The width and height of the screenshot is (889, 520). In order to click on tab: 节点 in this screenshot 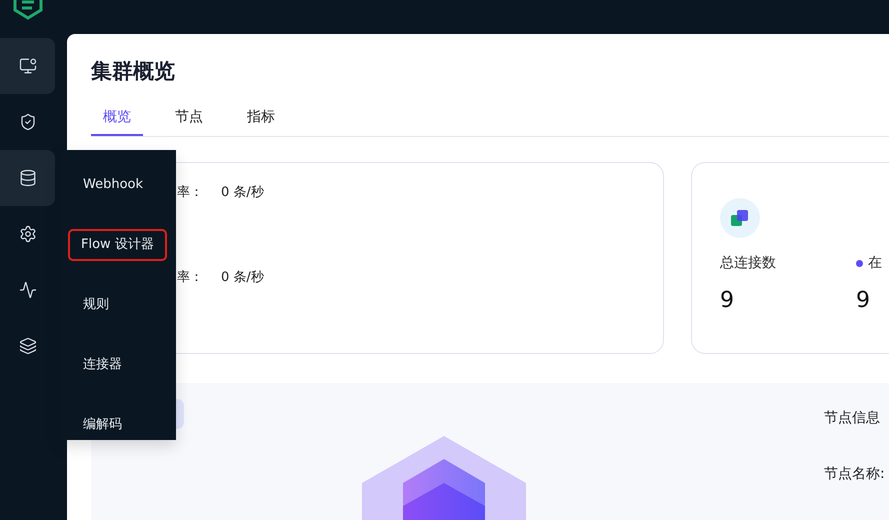, I will do `click(189, 118)`.